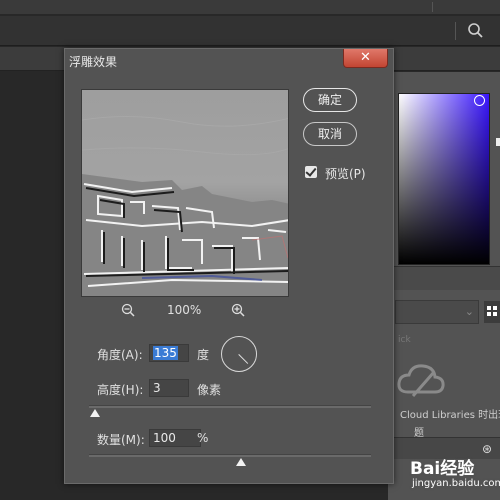 The width and height of the screenshot is (500, 500). Describe the element at coordinates (230, 455) in the screenshot. I see `amount-slider` at that location.